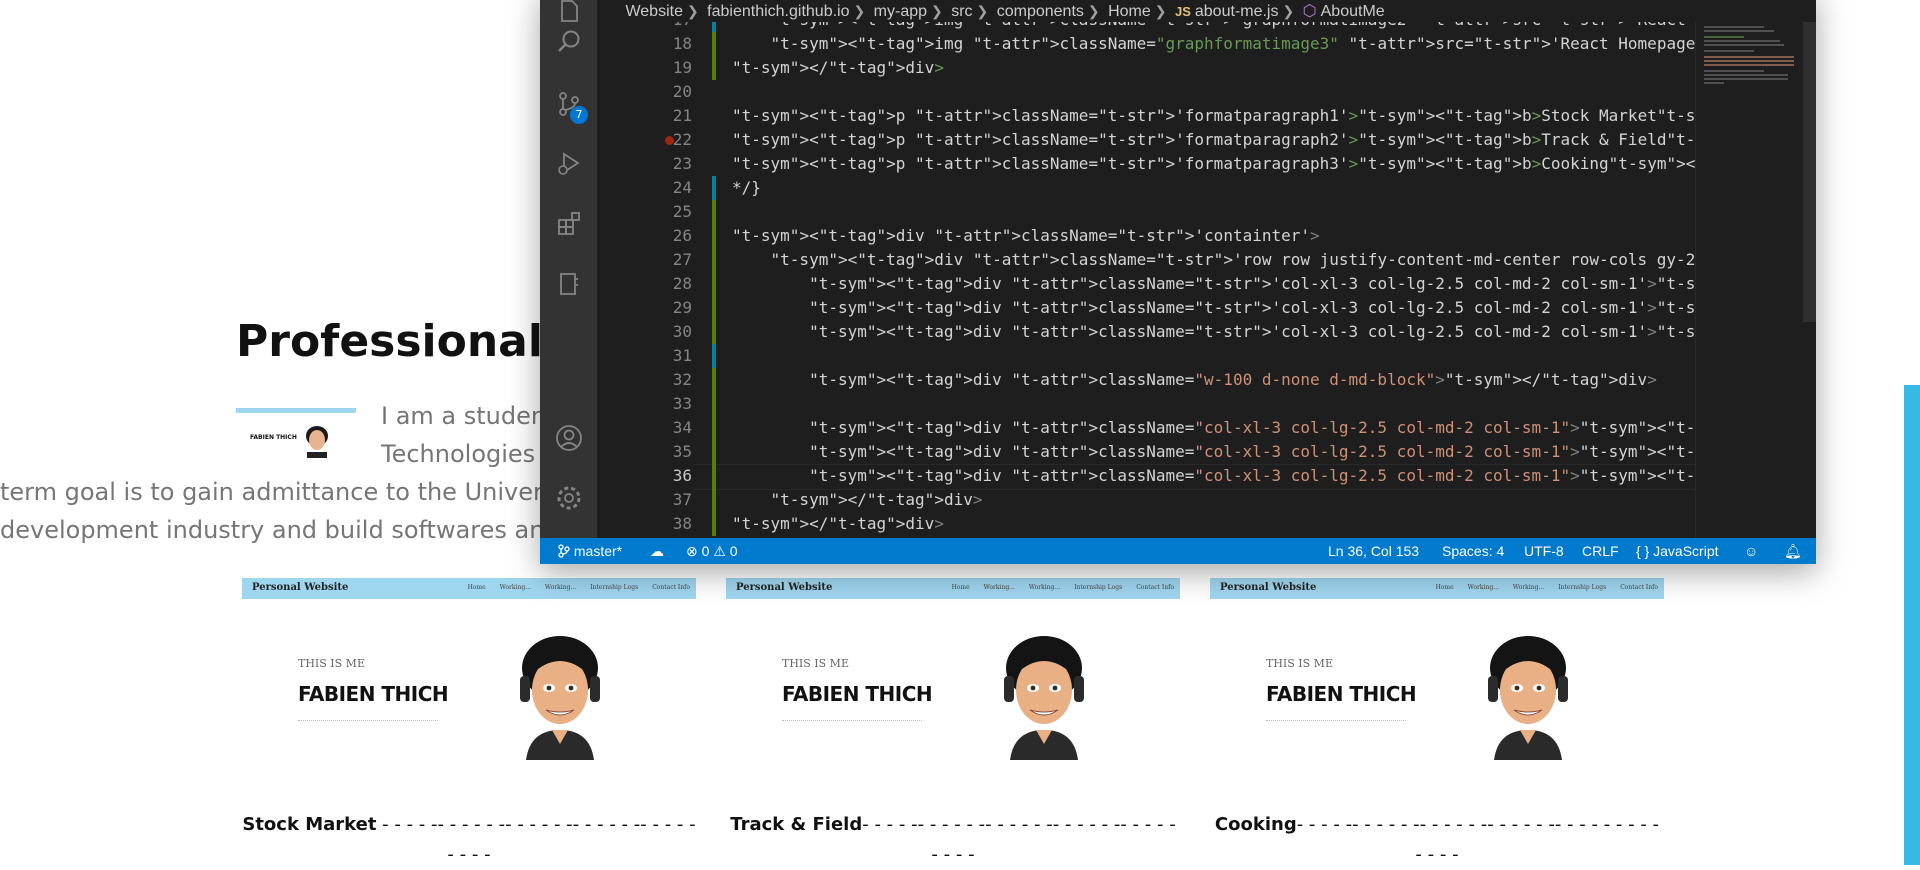 Image resolution: width=1920 pixels, height=870 pixels. I want to click on breadcrumb-item-file: about-me.js, so click(1237, 12).